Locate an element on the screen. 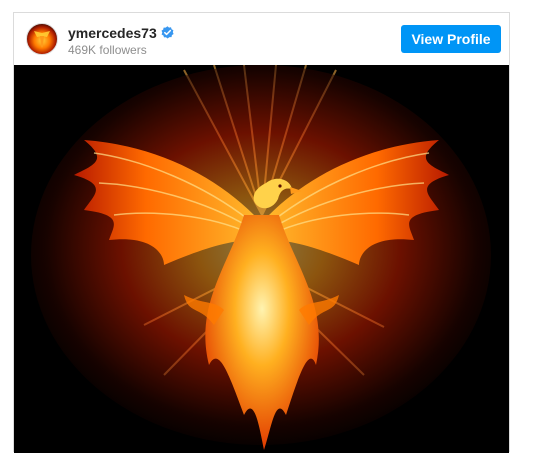  view-profile-button: View Profile is located at coordinates (451, 39).